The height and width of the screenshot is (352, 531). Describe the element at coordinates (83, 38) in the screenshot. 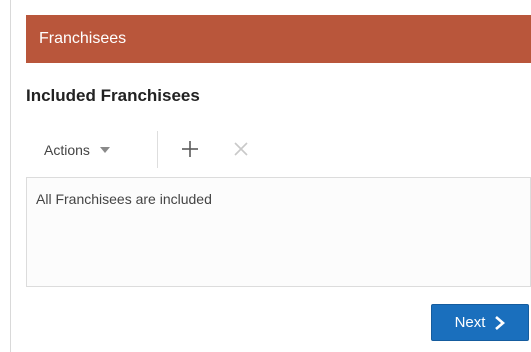

I see `panel-title: Franchisees` at that location.